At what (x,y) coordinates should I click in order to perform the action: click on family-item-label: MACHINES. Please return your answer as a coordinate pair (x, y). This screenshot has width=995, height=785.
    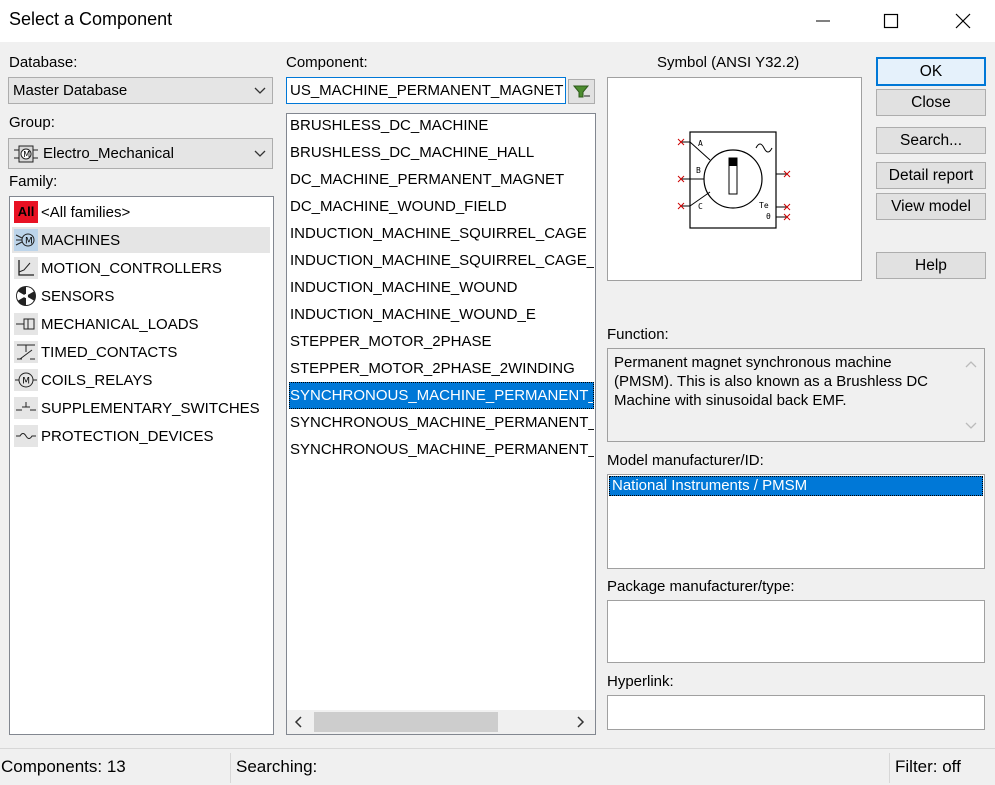
    Looking at the image, I should click on (81, 240).